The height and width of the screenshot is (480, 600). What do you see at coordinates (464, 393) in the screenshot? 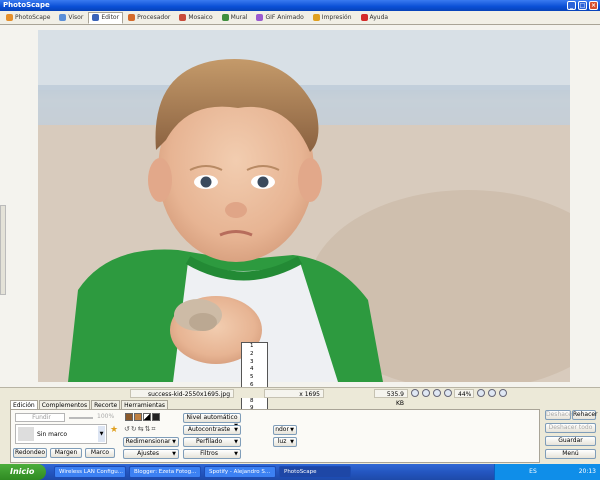
I see `zoom-level: 44%` at bounding box center [464, 393].